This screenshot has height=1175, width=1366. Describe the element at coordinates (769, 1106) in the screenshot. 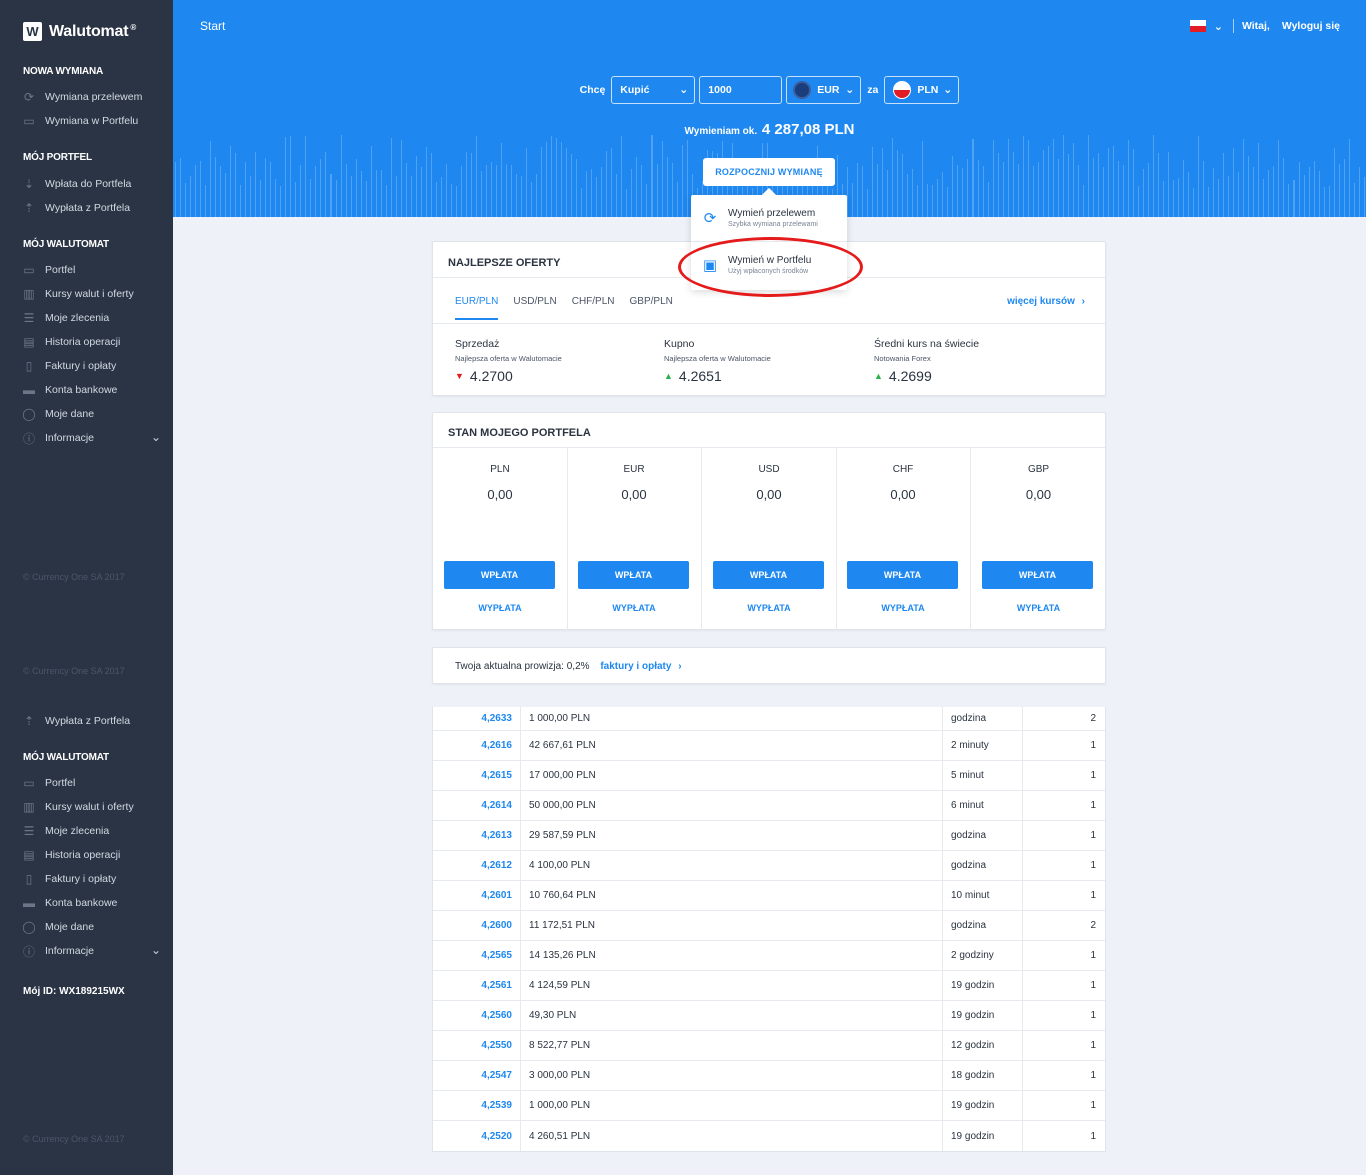

I see `table-row: 4,2539 1 000,00 PLN 19 godzin 1` at that location.